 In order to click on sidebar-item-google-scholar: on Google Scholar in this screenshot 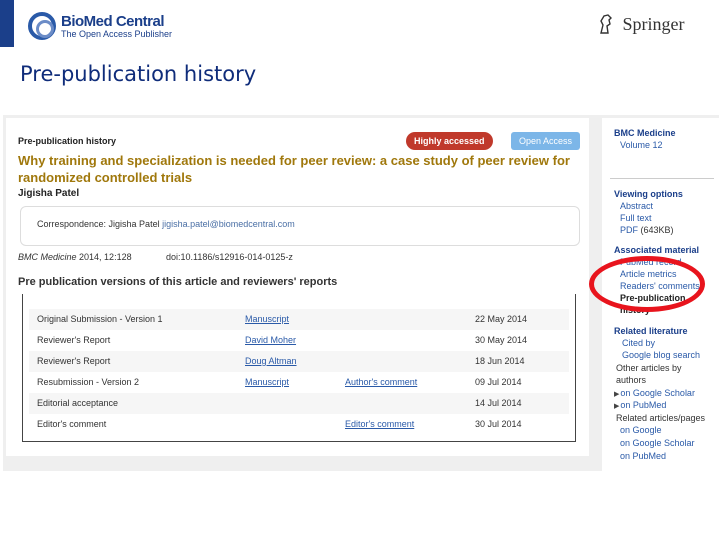, I will do `click(657, 393)`.